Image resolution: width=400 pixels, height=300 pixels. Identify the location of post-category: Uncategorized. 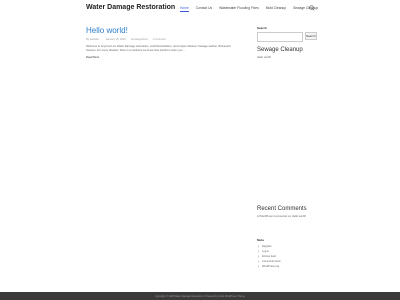
(139, 39).